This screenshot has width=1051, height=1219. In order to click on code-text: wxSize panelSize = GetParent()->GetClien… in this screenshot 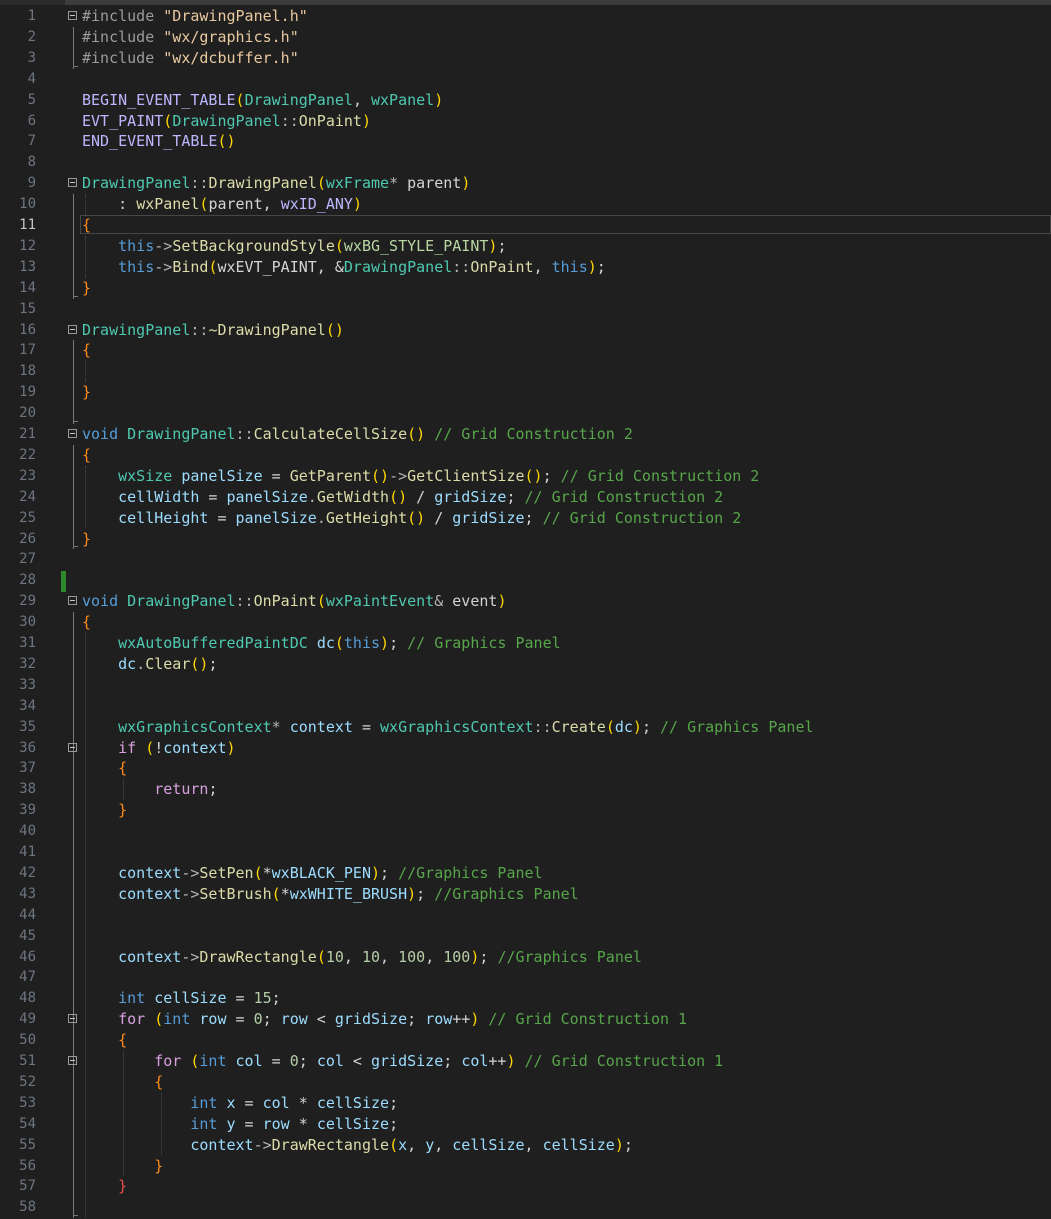, I will do `click(420, 476)`.